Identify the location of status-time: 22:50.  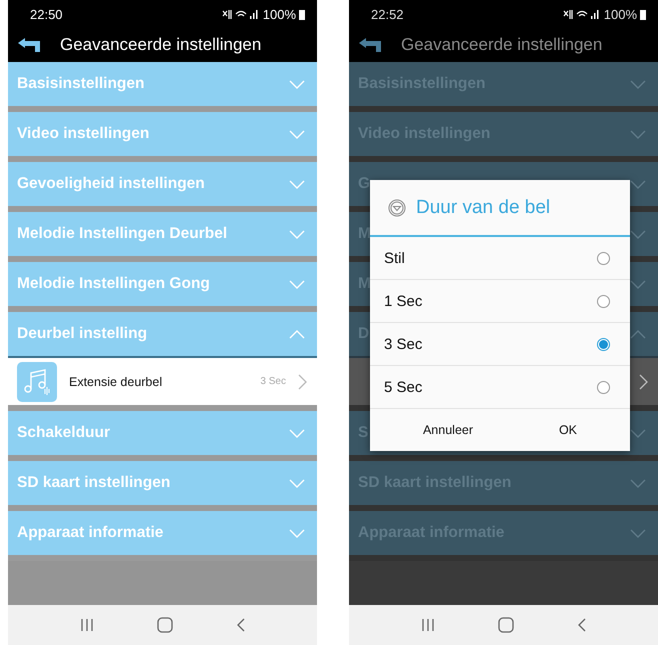
(46, 14).